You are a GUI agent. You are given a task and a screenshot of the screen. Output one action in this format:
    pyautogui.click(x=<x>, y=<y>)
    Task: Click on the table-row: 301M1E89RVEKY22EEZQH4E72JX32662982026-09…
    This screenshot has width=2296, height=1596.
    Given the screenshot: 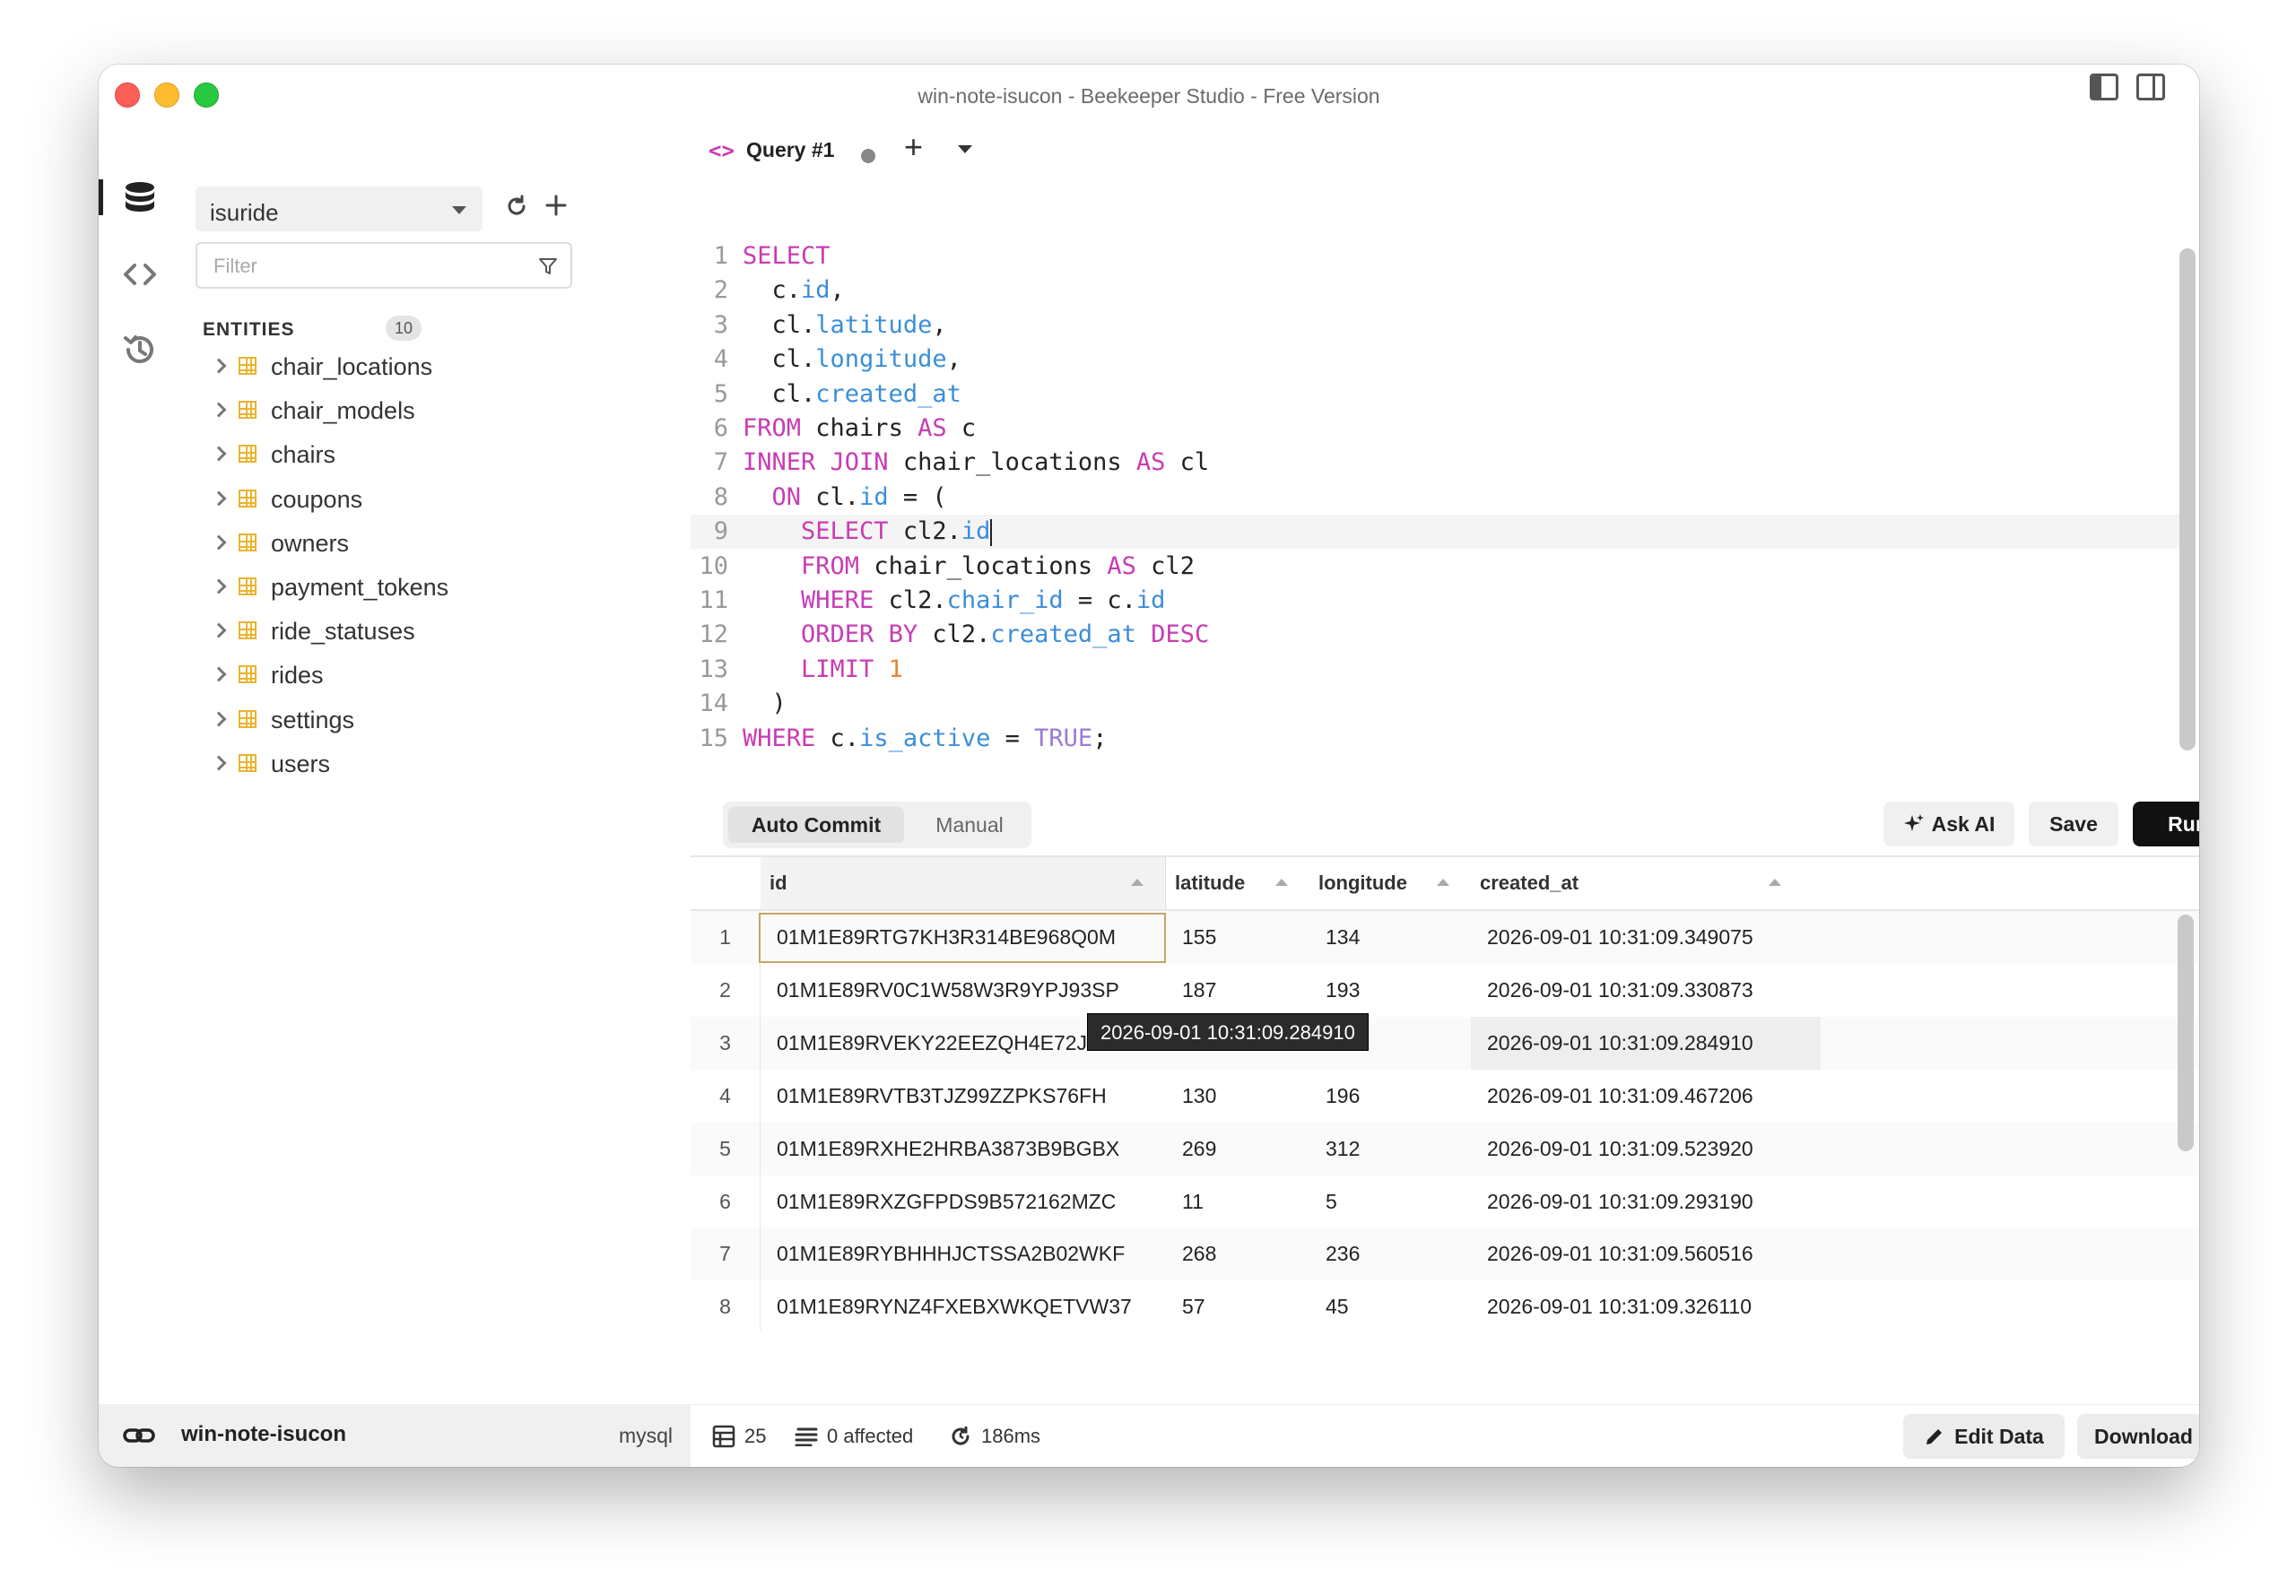 What is the action you would take?
    pyautogui.click(x=1445, y=1043)
    